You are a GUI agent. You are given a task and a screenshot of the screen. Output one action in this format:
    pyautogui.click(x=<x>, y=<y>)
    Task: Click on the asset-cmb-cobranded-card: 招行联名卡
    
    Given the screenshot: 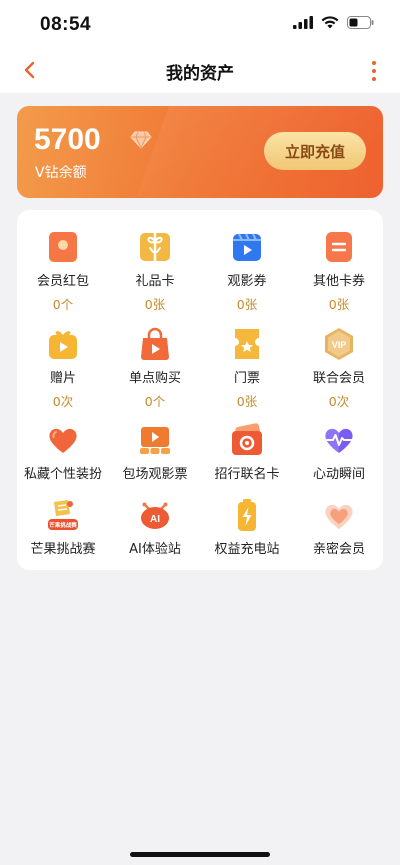 What is the action you would take?
    pyautogui.click(x=247, y=452)
    